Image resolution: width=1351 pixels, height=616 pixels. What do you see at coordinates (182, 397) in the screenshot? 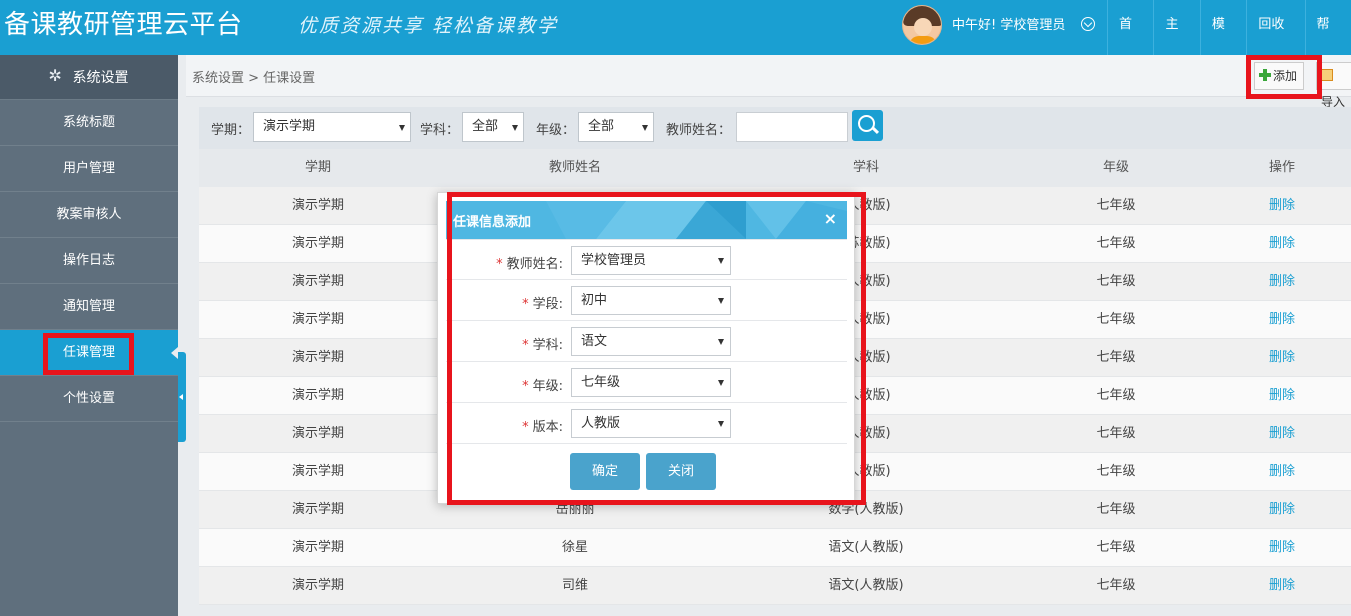
I see `sidebar-collapse-handle` at bounding box center [182, 397].